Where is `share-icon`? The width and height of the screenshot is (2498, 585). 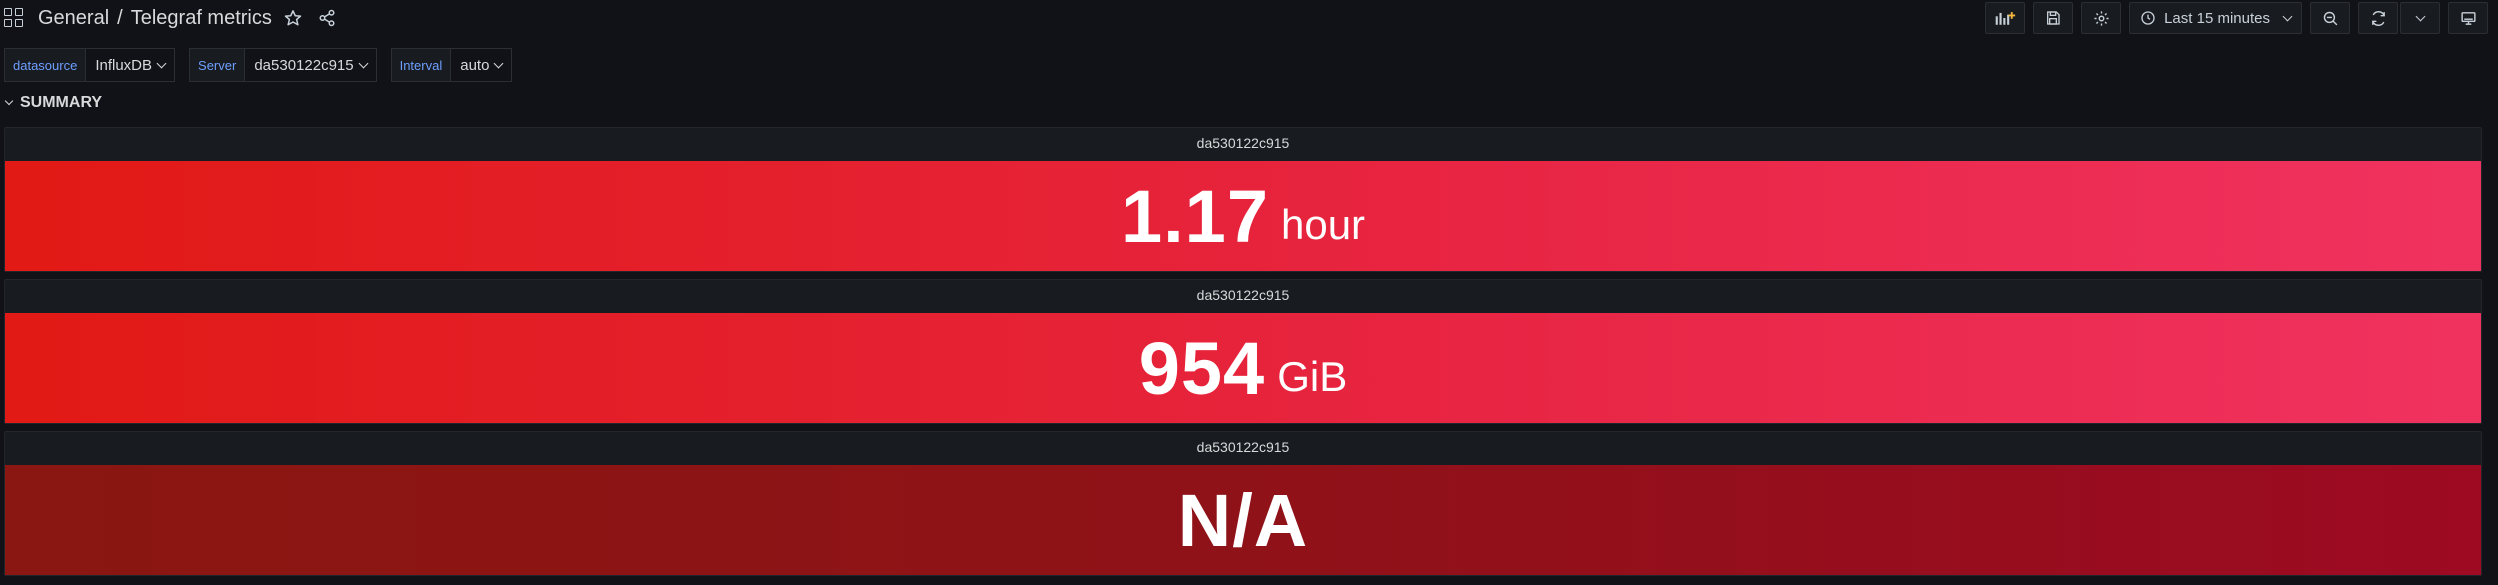
share-icon is located at coordinates (327, 18).